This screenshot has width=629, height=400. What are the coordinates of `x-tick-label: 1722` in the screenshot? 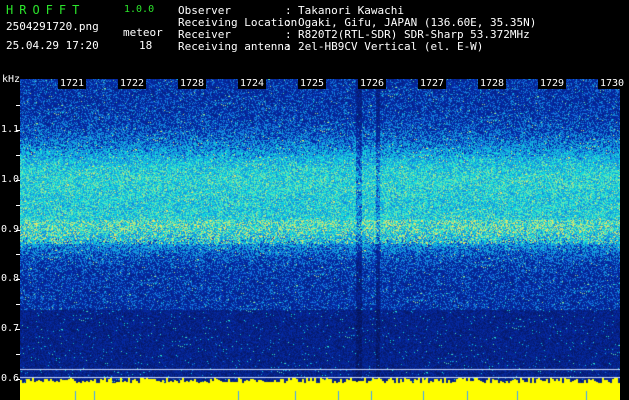 It's located at (132, 83).